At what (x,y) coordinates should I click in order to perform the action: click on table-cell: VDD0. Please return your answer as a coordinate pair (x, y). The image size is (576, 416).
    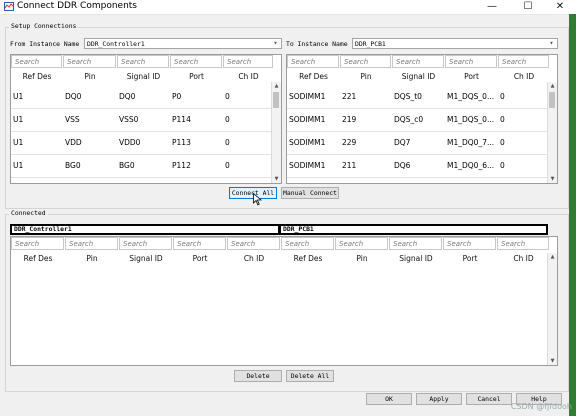
    Looking at the image, I should click on (130, 142).